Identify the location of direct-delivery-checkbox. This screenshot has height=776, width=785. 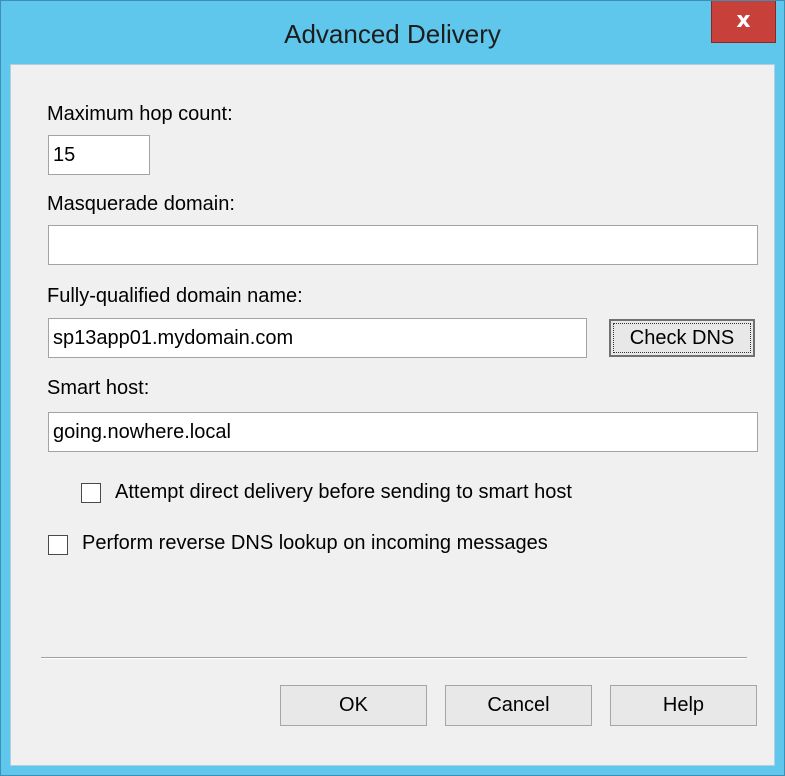
(91, 493).